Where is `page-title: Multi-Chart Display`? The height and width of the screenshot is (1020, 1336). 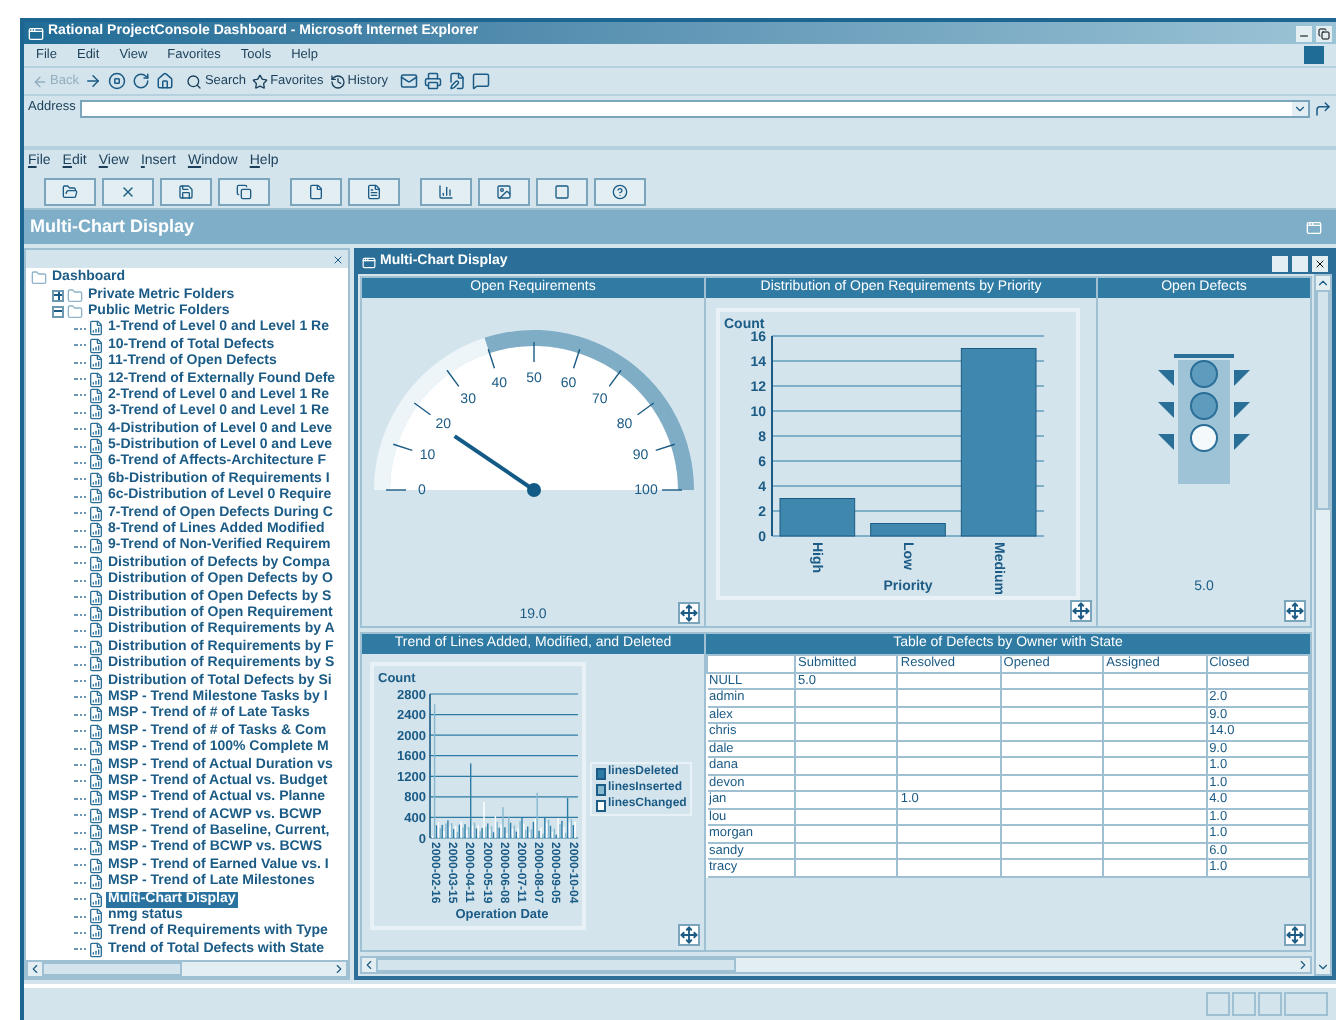
page-title: Multi-Chart Display is located at coordinates (112, 226).